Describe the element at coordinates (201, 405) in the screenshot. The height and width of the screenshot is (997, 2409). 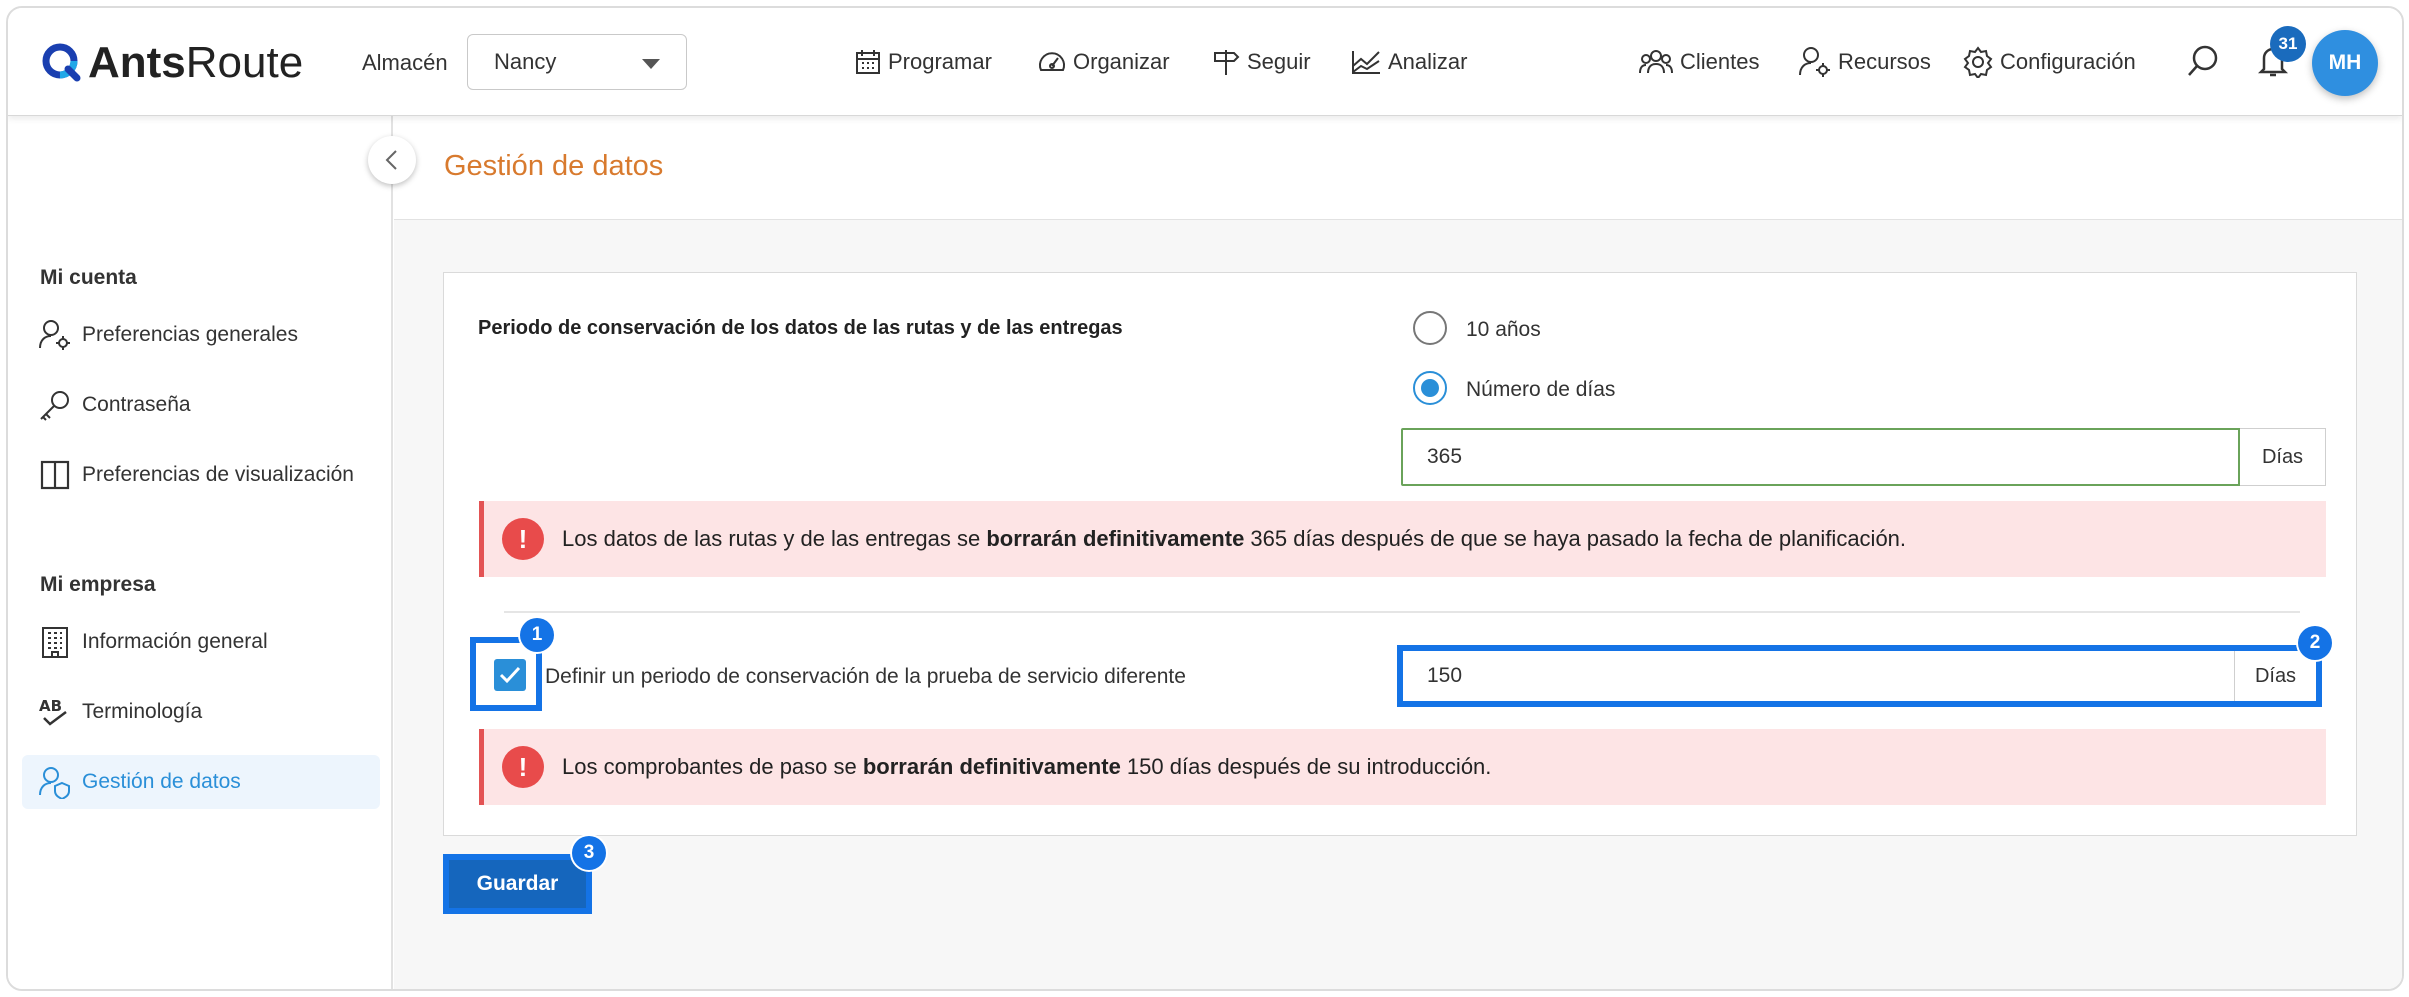
I see `sidebar-item-password: Contraseña` at that location.